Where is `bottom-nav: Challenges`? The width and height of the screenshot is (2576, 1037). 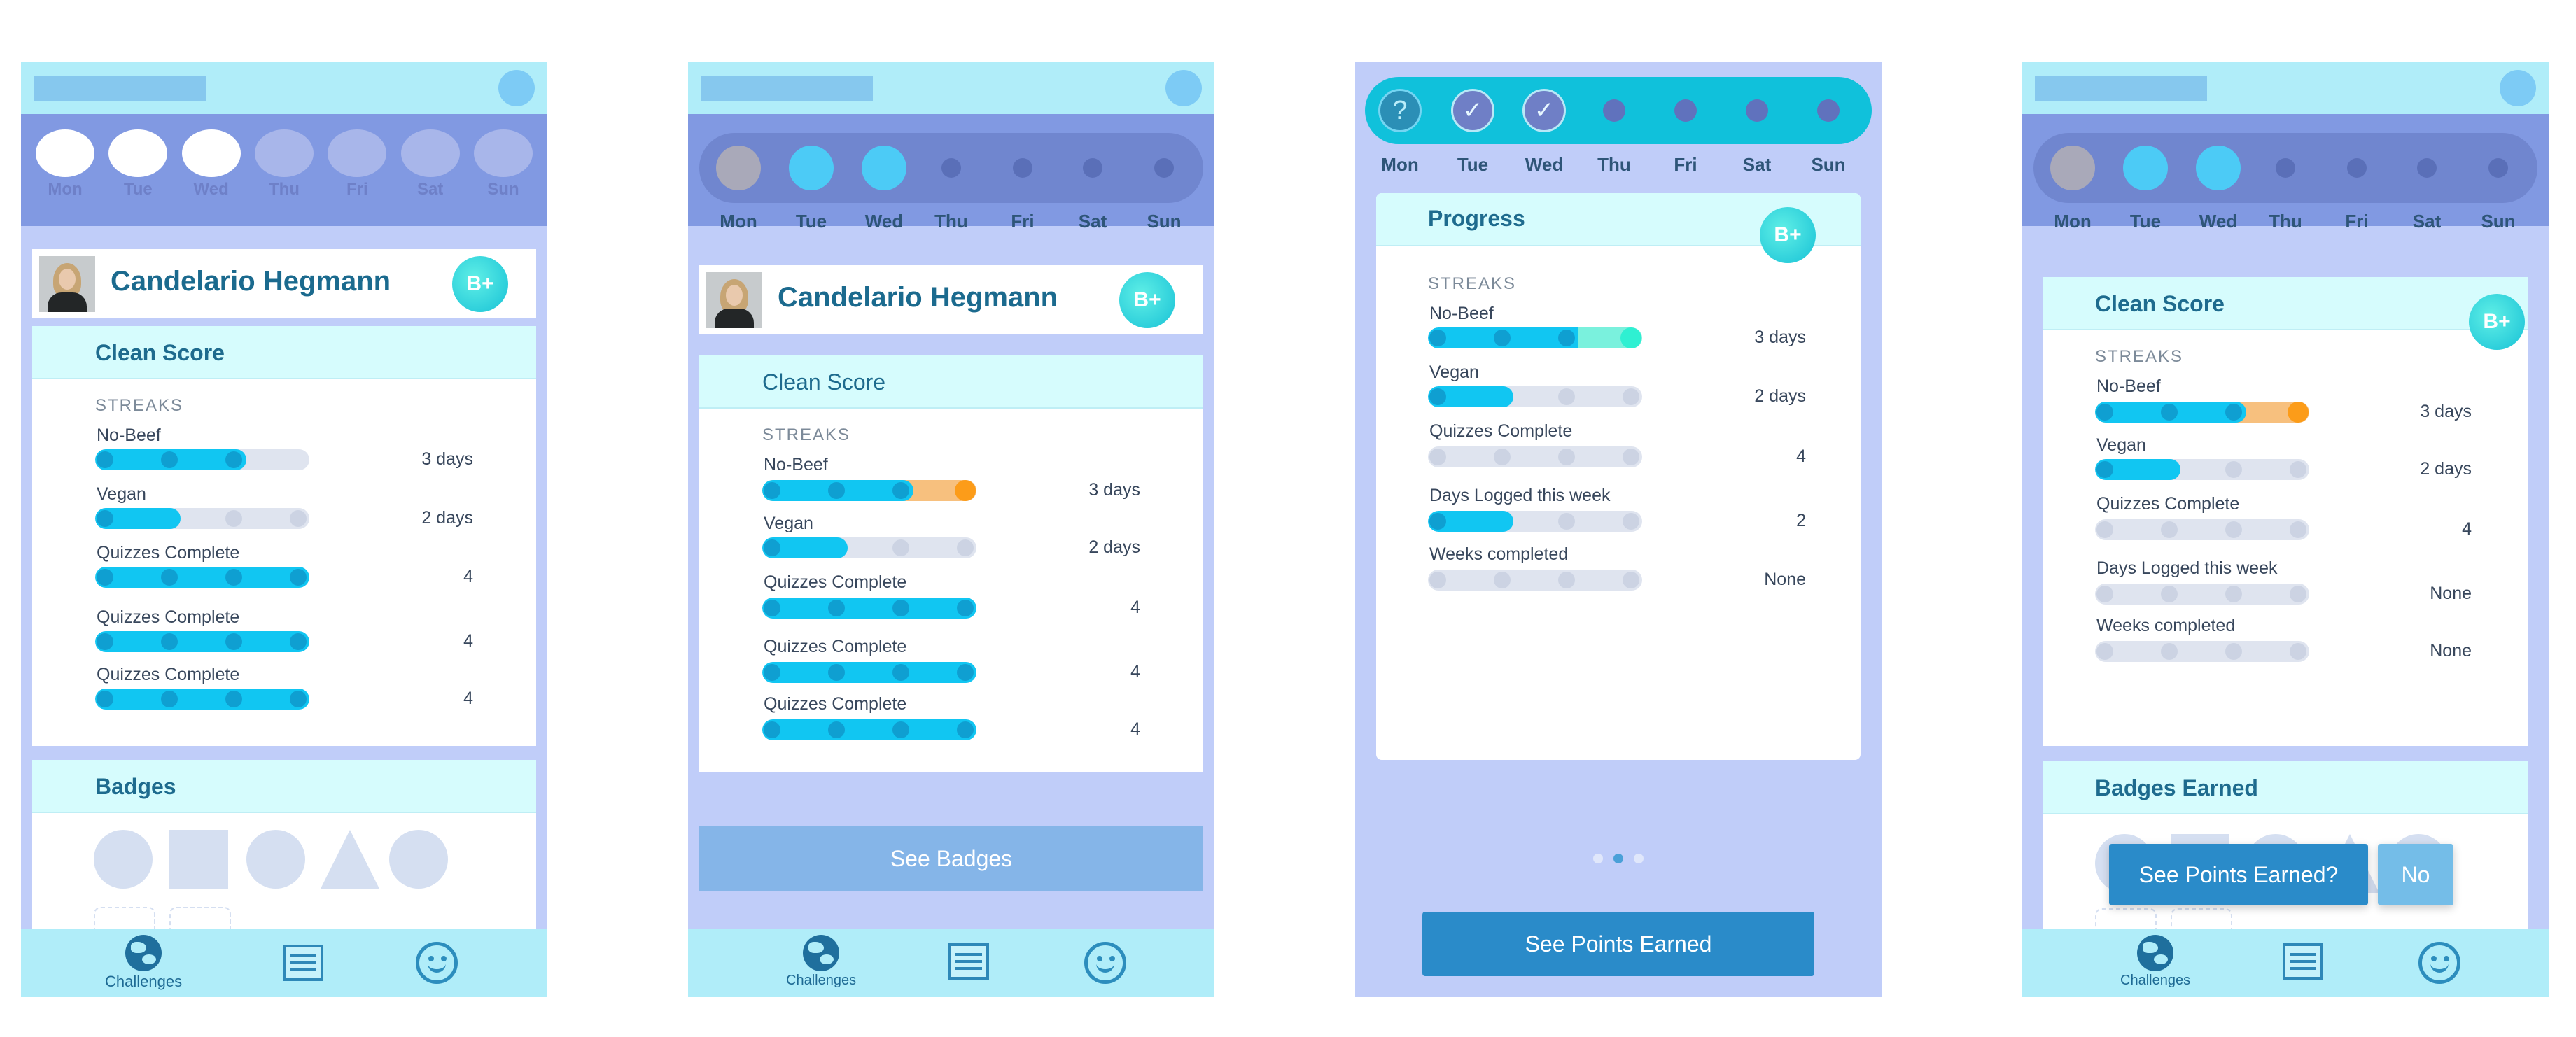
bottom-nav: Challenges is located at coordinates (2285, 963).